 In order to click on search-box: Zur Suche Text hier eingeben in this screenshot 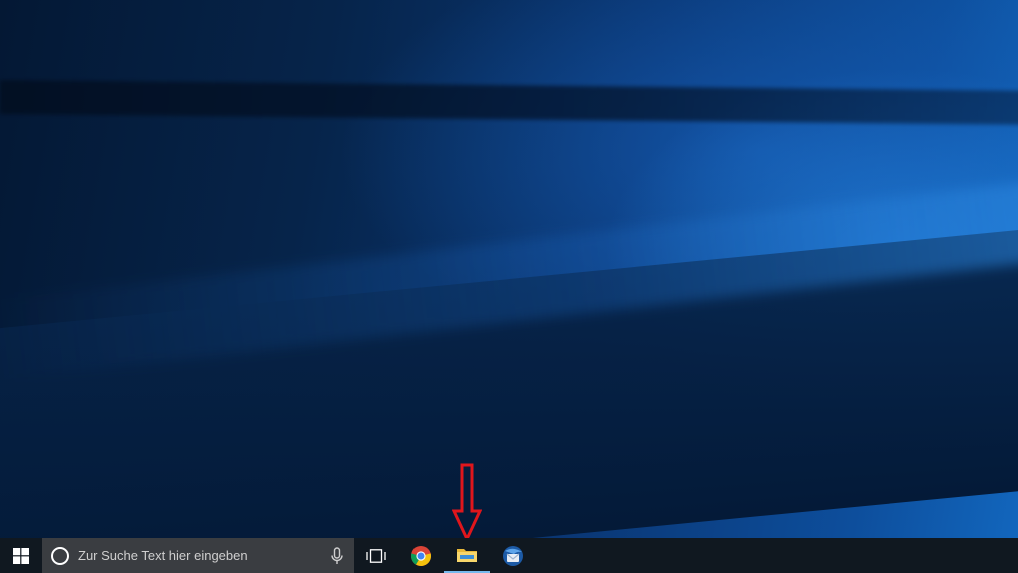, I will do `click(198, 555)`.